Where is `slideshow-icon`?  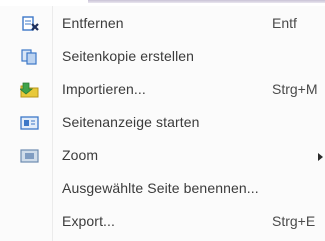 slideshow-icon is located at coordinates (30, 123).